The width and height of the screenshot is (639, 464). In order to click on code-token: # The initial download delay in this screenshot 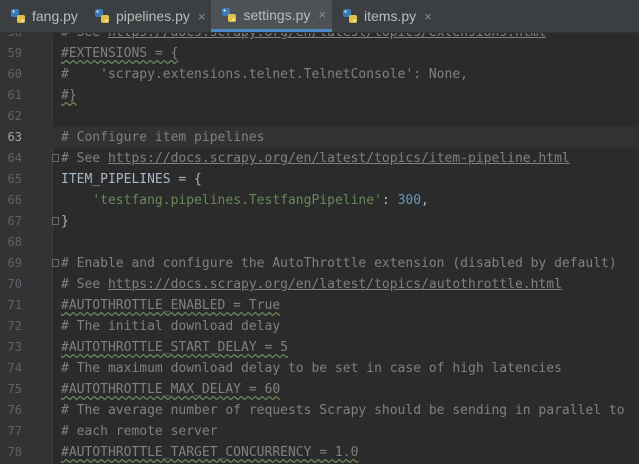, I will do `click(171, 326)`.